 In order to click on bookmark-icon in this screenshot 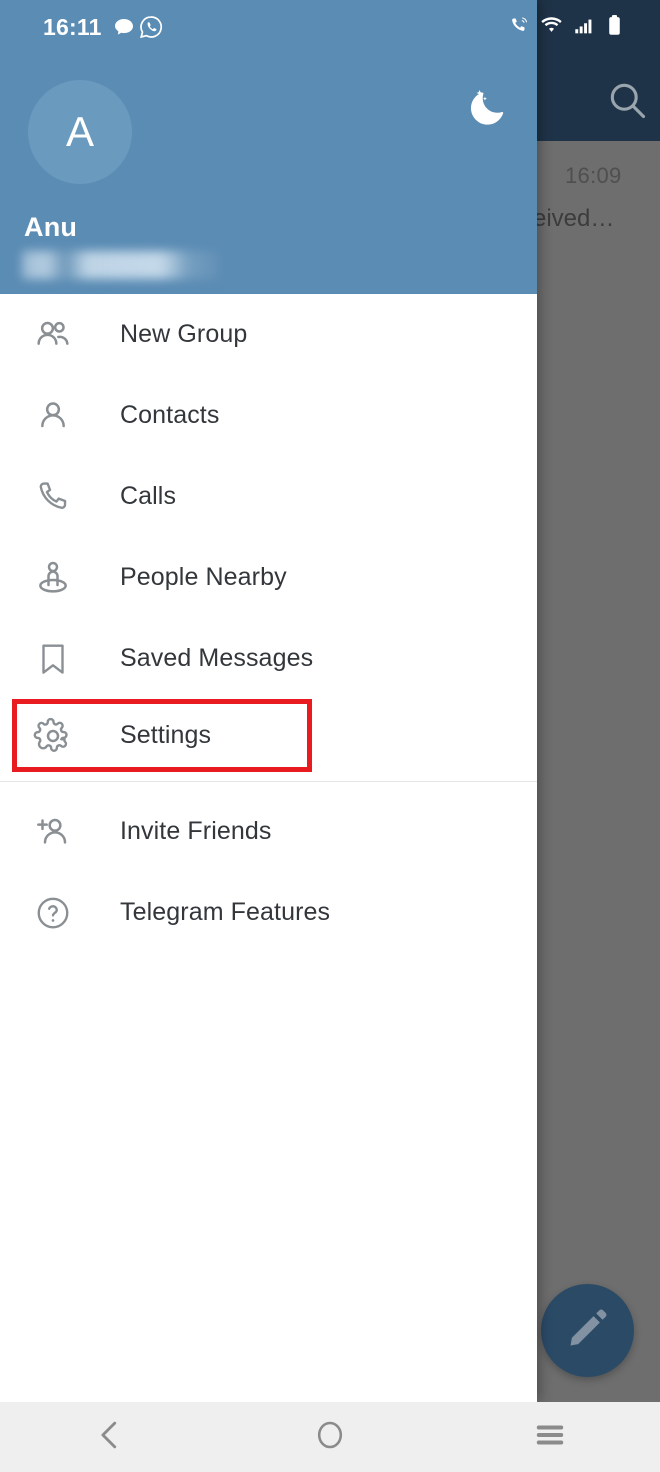, I will do `click(53, 659)`.